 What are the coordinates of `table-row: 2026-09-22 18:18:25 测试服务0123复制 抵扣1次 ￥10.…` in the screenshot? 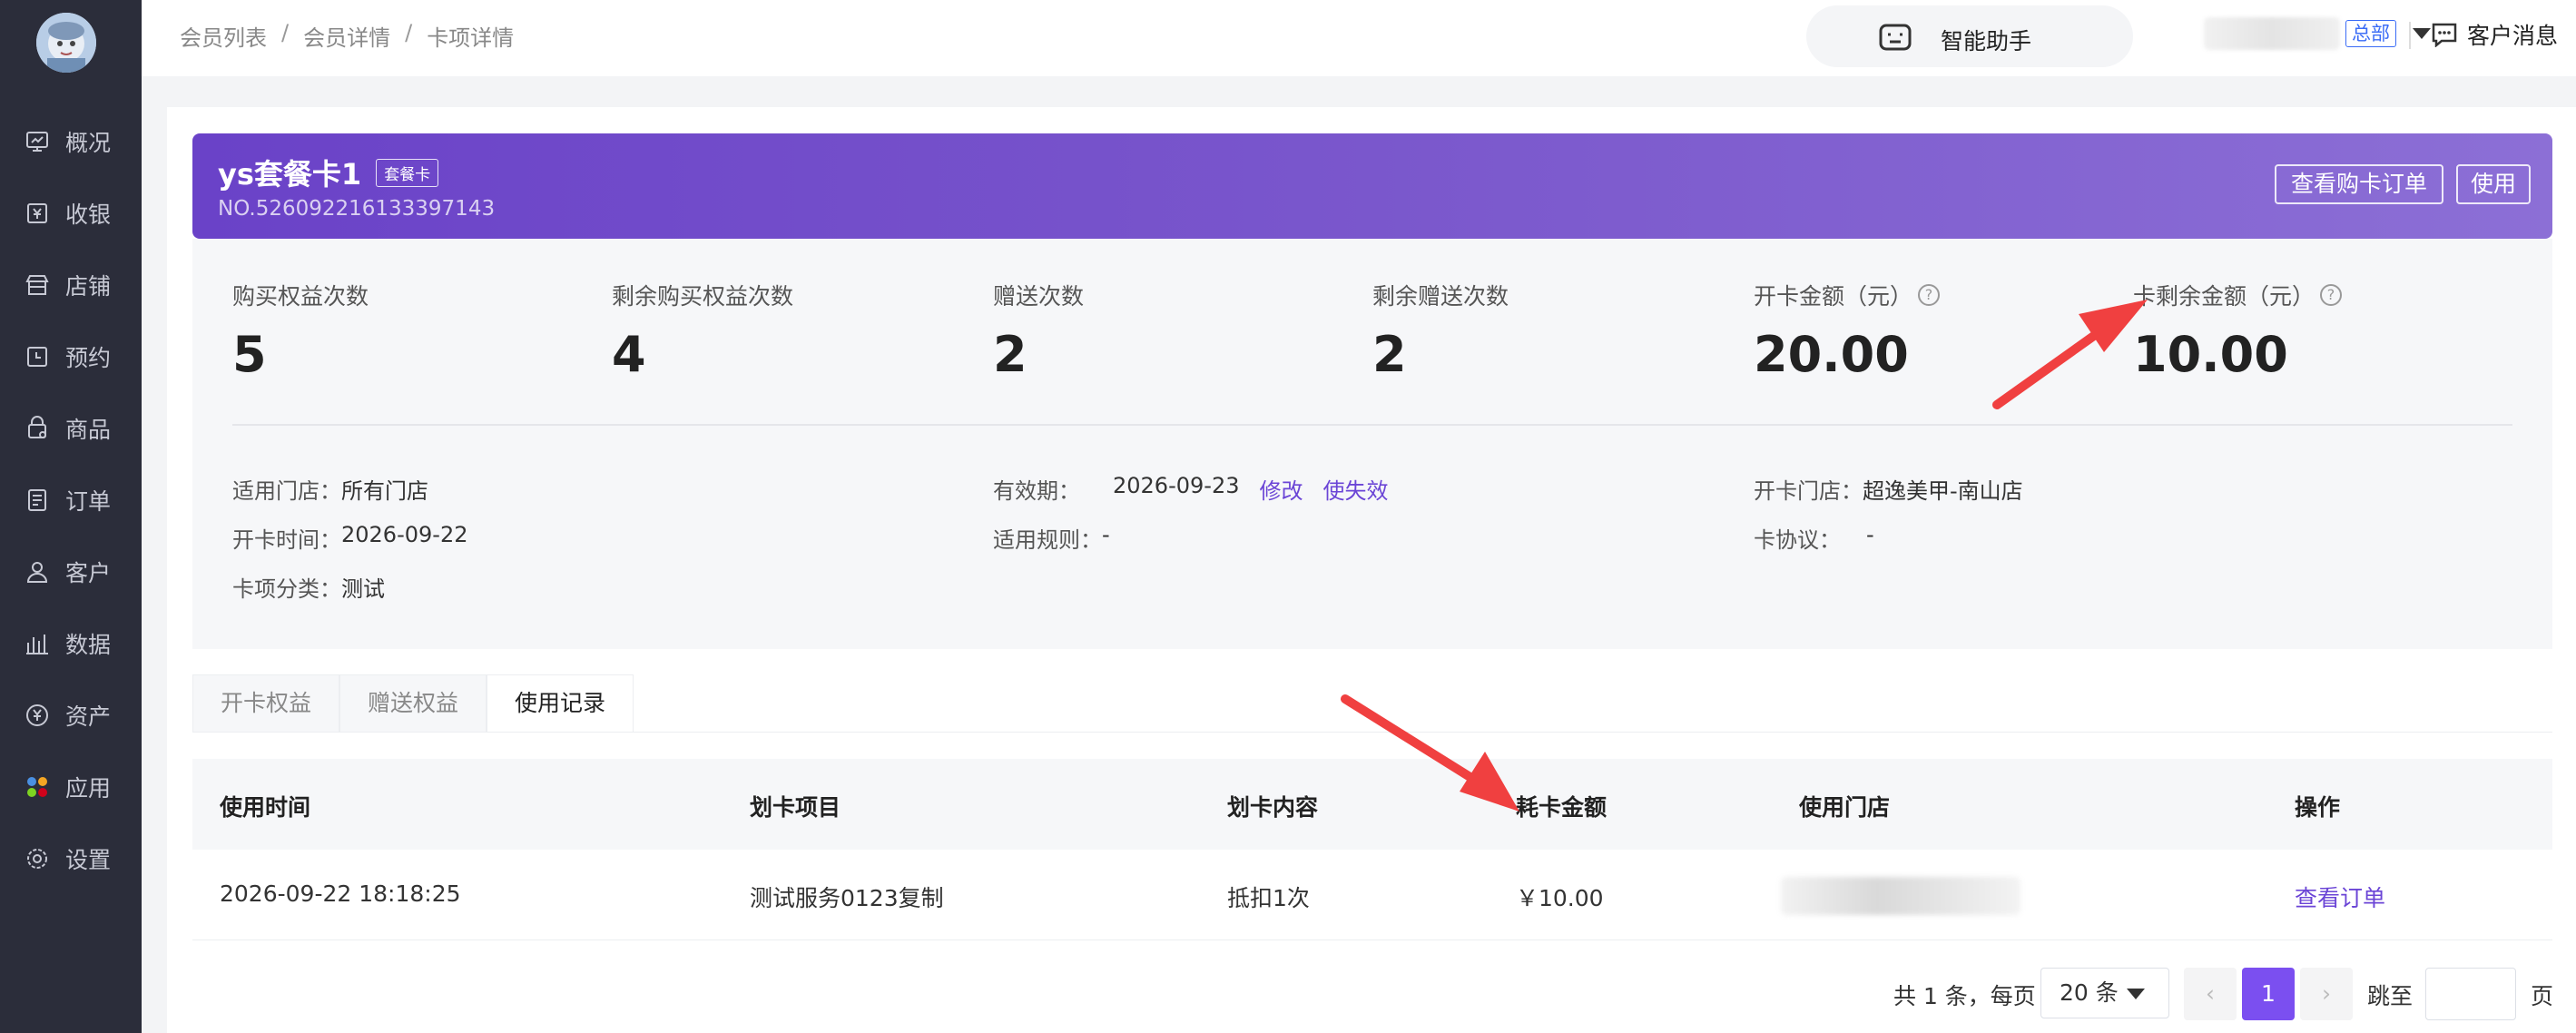 It's located at (1372, 895).